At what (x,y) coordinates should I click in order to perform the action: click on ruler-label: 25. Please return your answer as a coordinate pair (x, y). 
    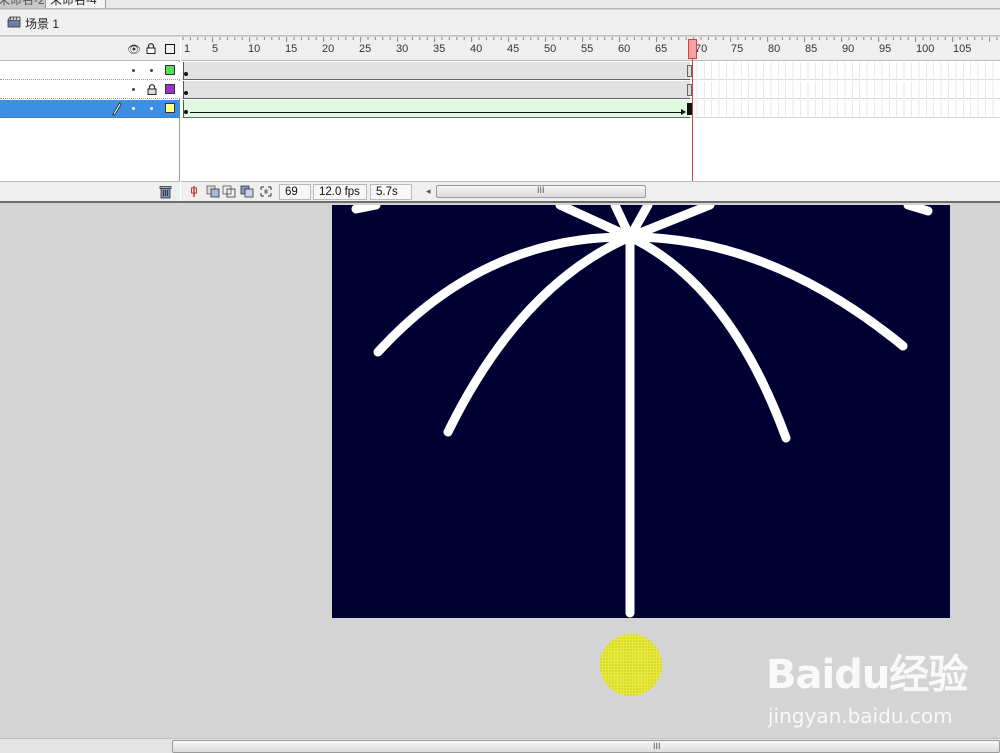
    Looking at the image, I should click on (365, 49).